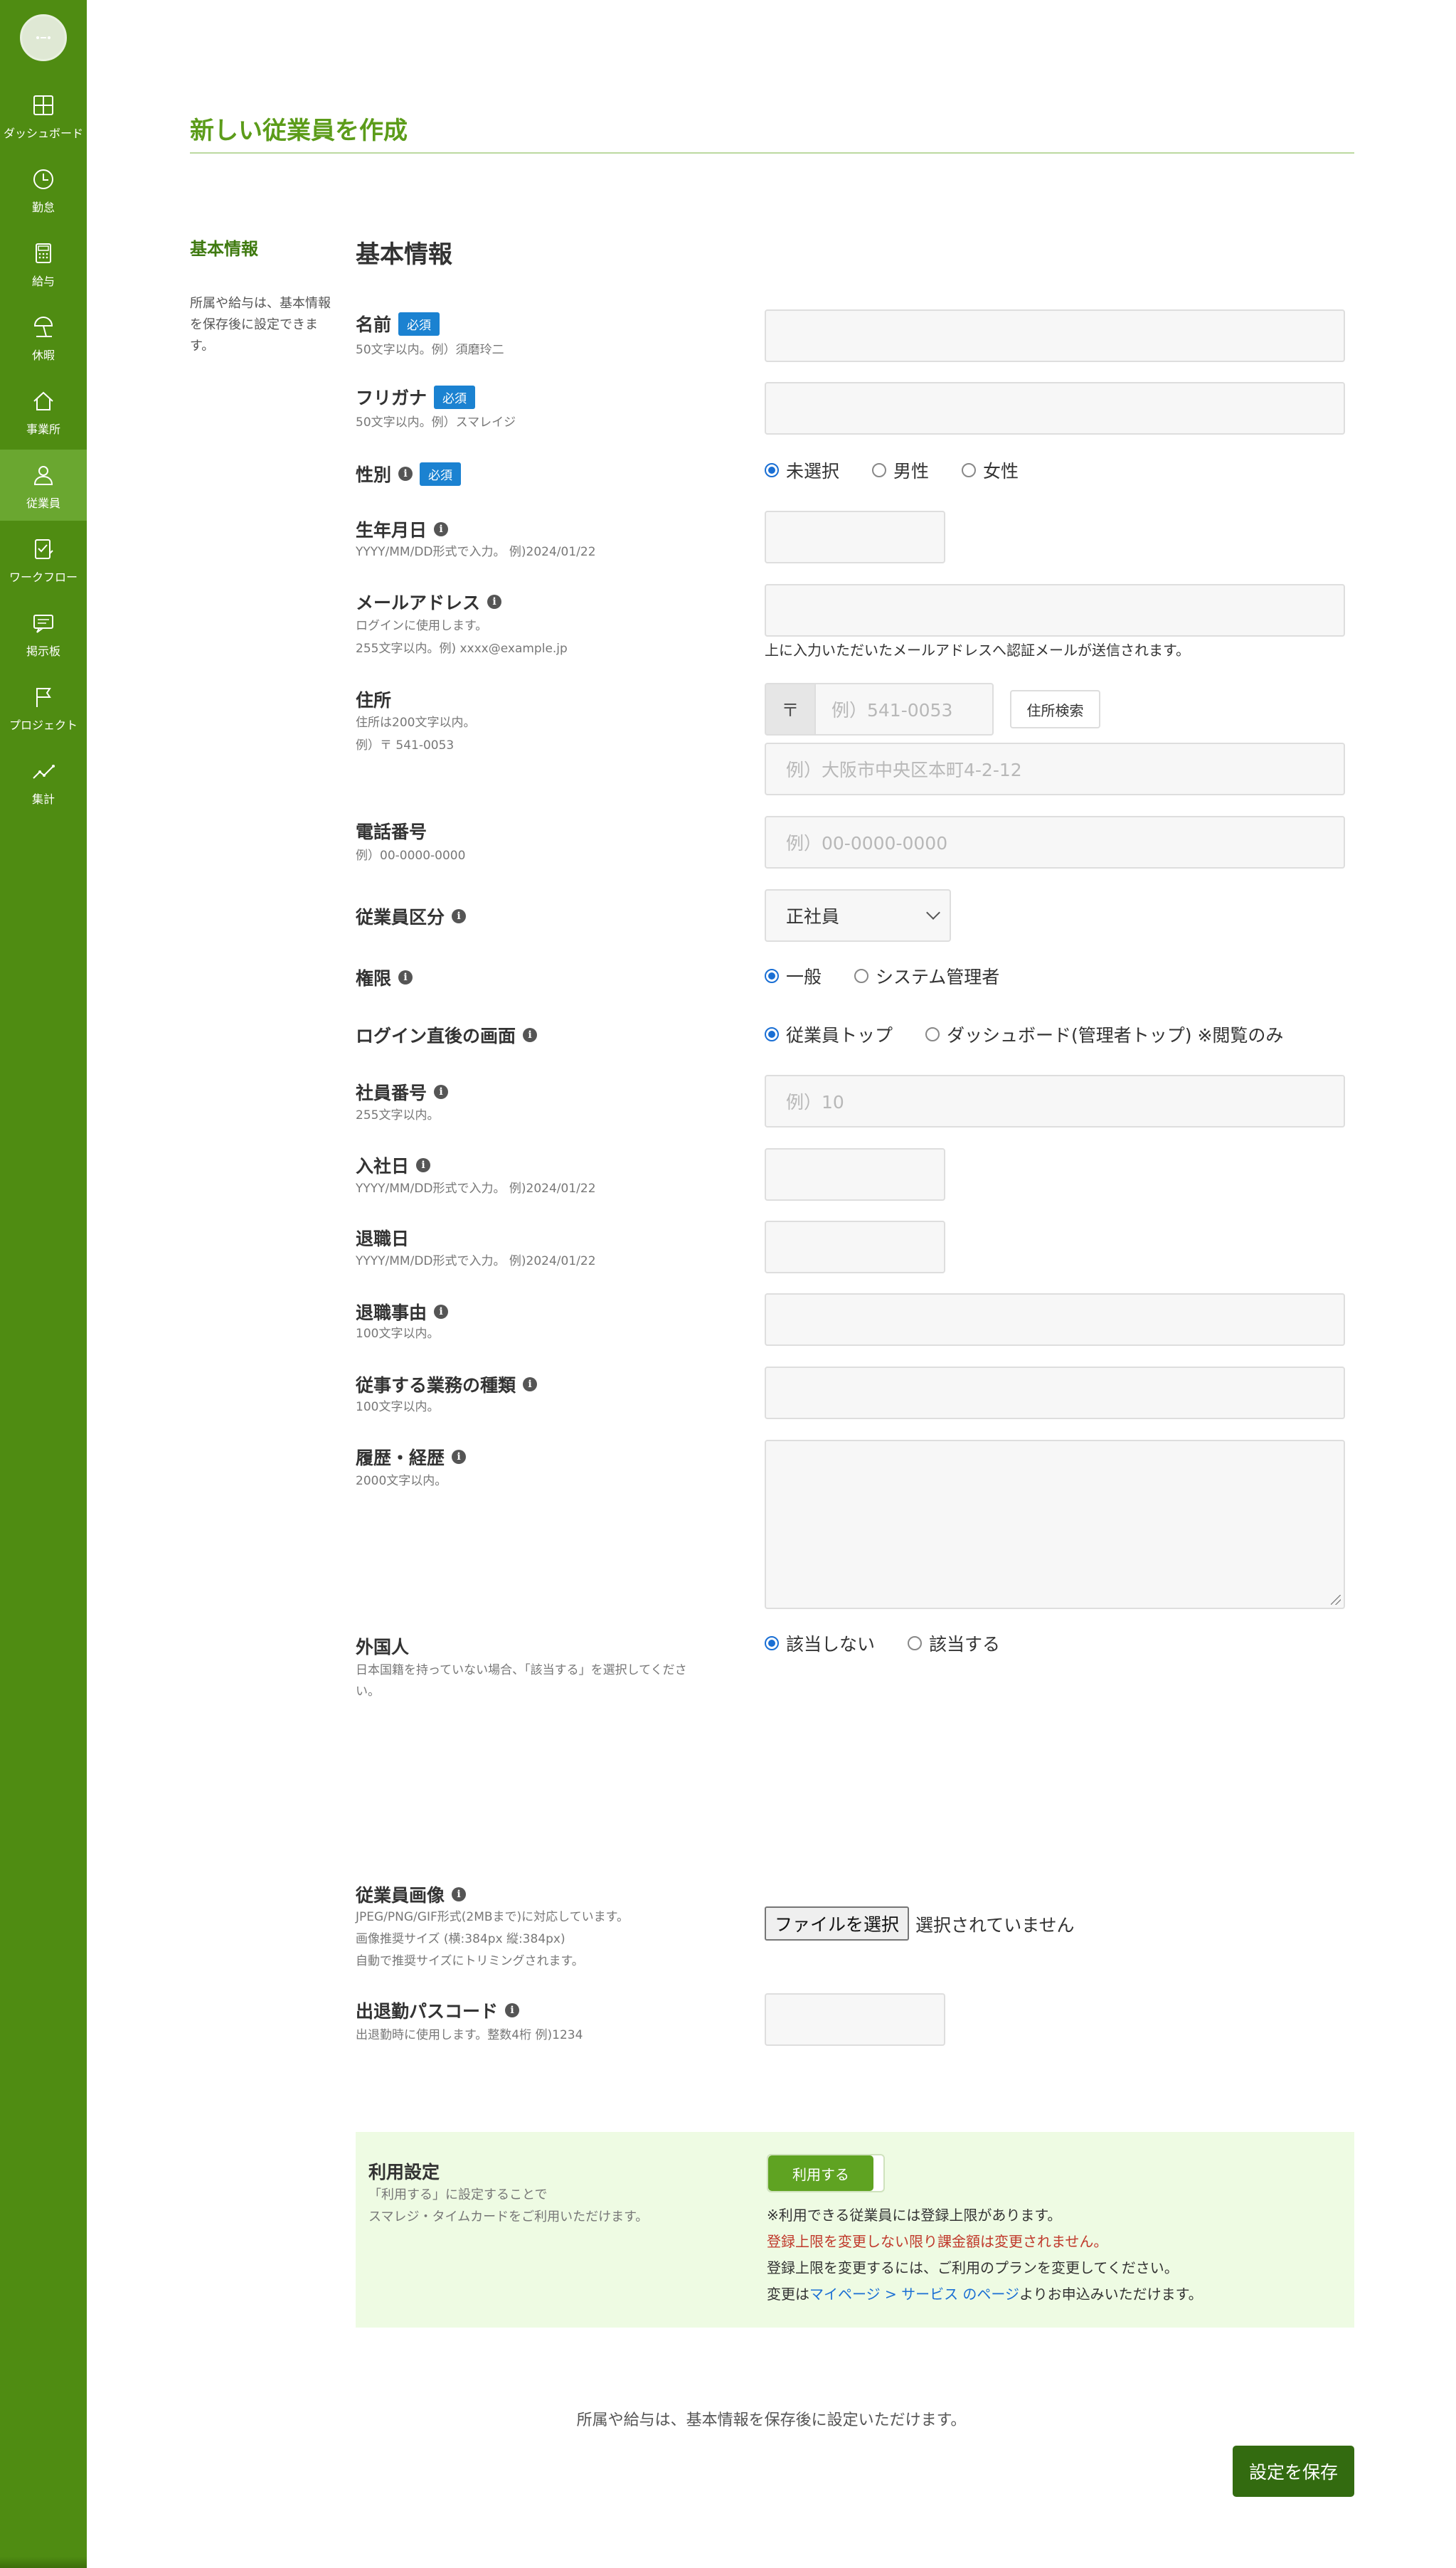 Image resolution: width=1456 pixels, height=2568 pixels. Describe the element at coordinates (1104, 1034) in the screenshot. I see `login-option-dashboard: ダッシュボード(管理者トップ) ※閲覧のみ` at that location.